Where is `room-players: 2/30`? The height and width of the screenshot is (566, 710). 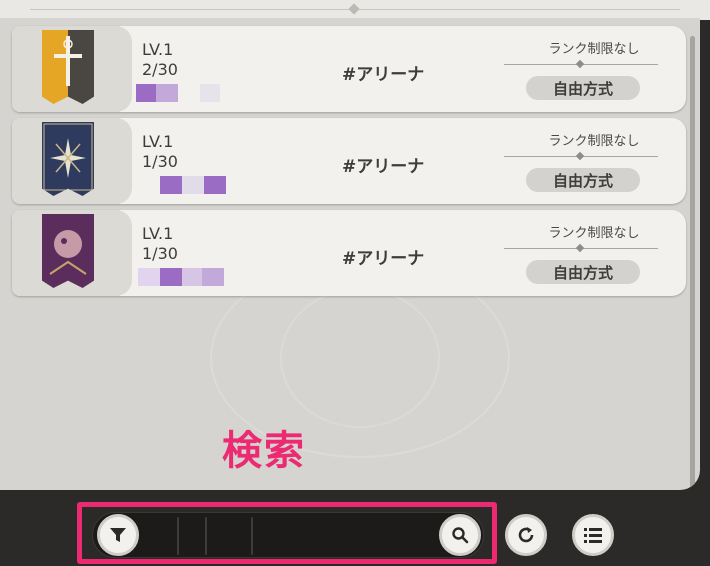 room-players: 2/30 is located at coordinates (160, 69).